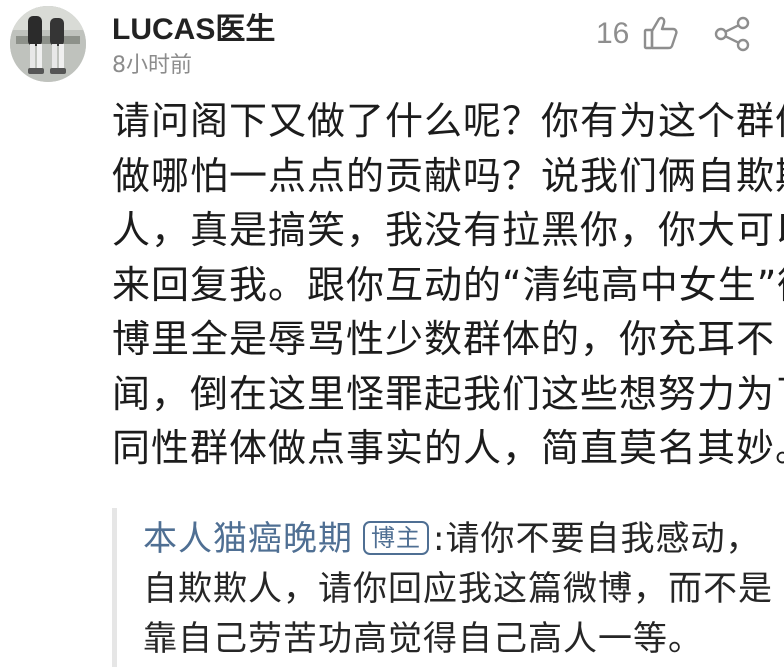 The height and width of the screenshot is (667, 784). Describe the element at coordinates (396, 538) in the screenshot. I see `author-badge: 博主` at that location.